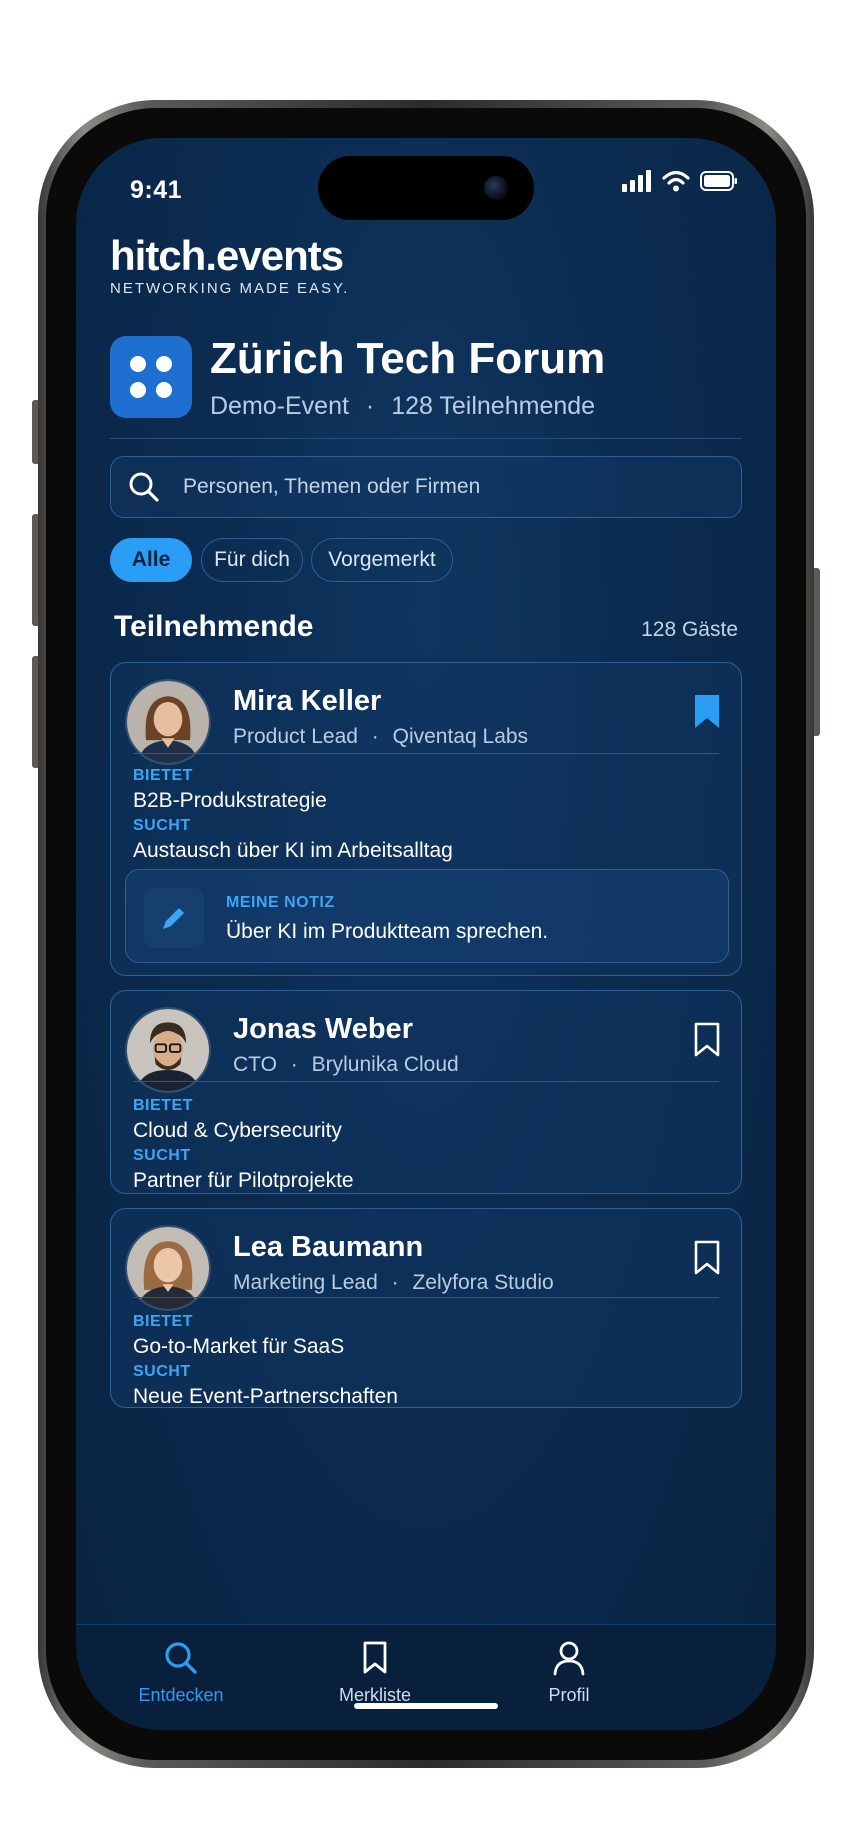 The width and height of the screenshot is (852, 1846). I want to click on seeks-value: Neue Event-Partnerschaften, so click(265, 1396).